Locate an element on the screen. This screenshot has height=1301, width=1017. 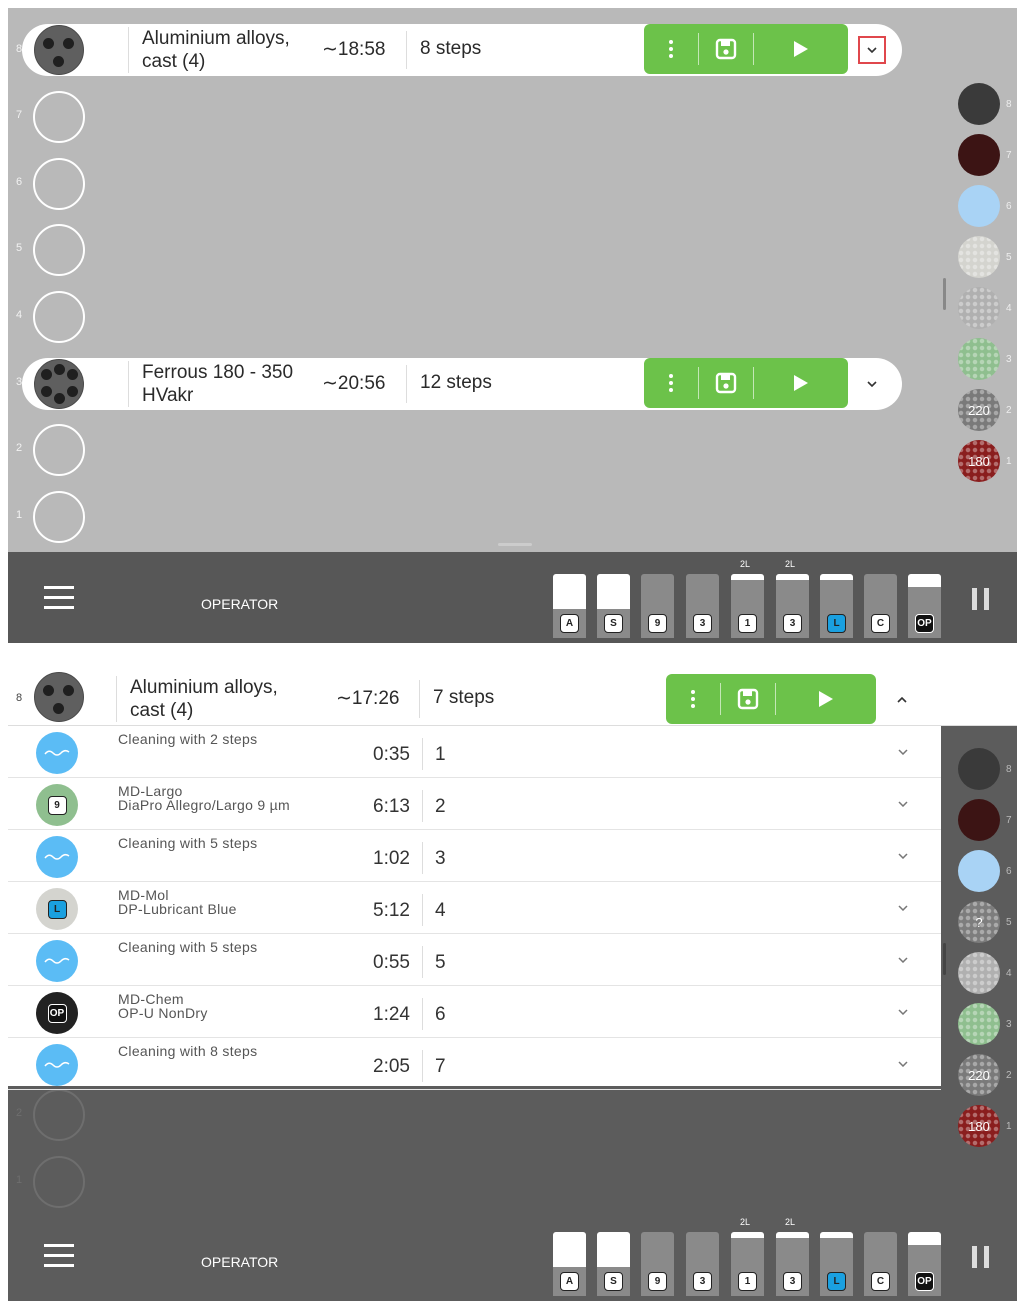
bottle-label: A is located at coordinates (569, 623).